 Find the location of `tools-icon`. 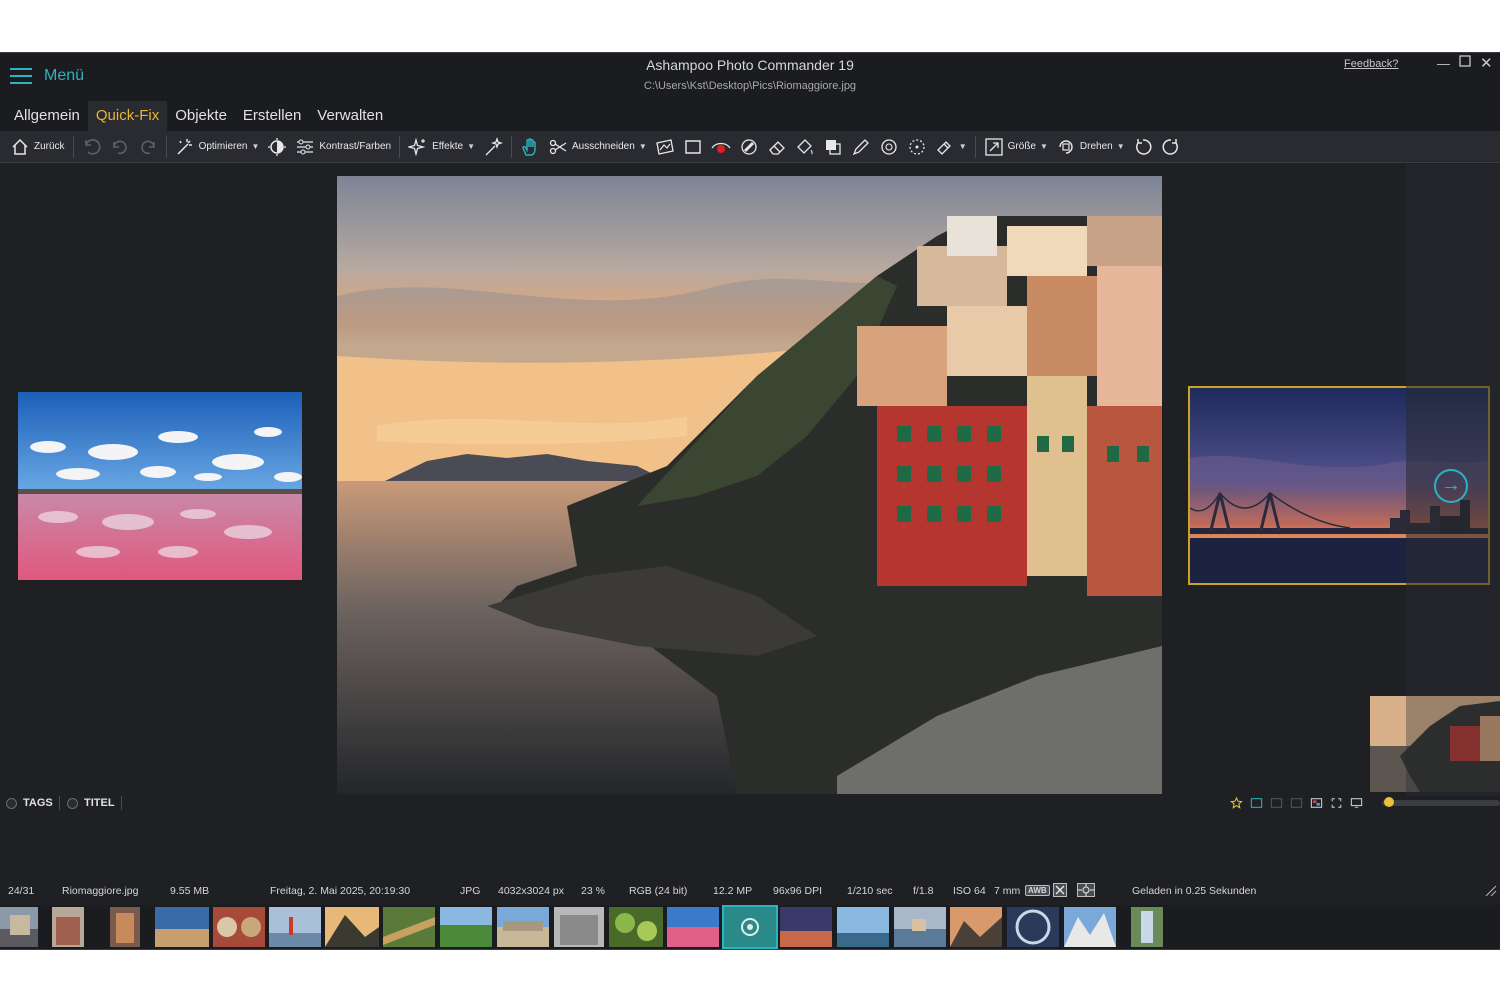

tools-icon is located at coordinates (943, 147).